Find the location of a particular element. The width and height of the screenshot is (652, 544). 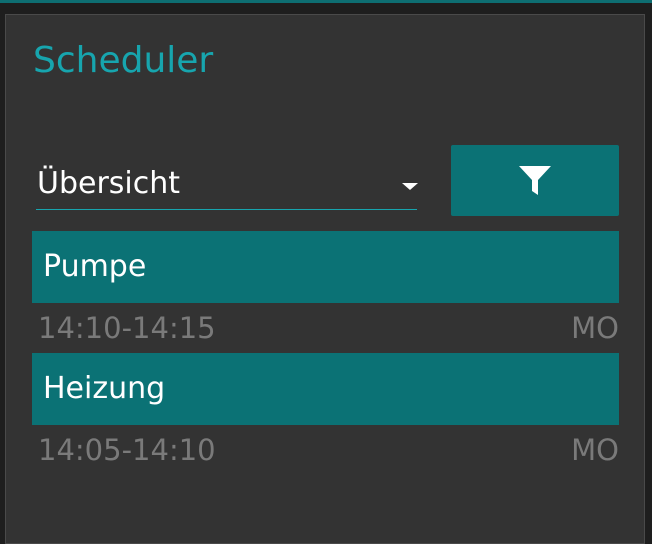

filter-icon is located at coordinates (535, 180).